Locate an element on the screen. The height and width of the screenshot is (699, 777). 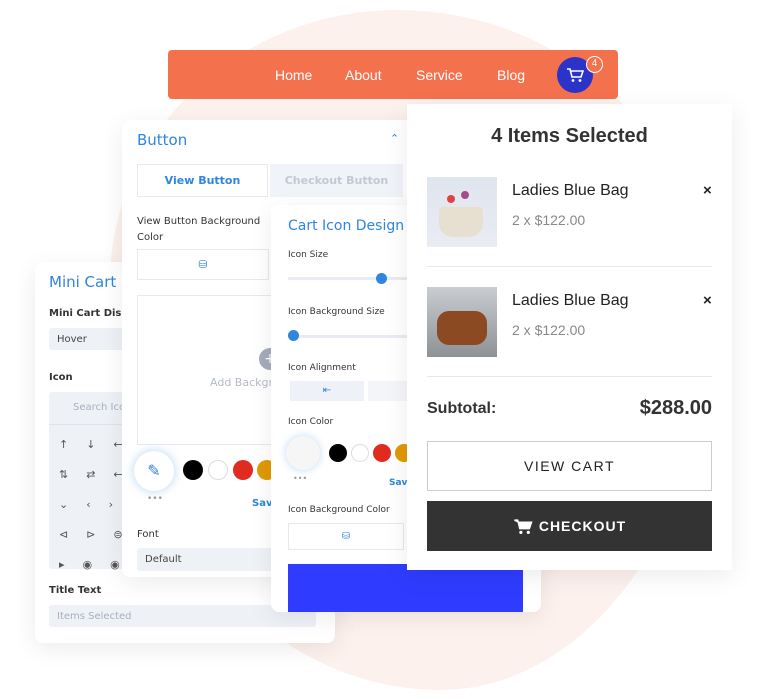
icon-size-handle is located at coordinates (381, 278).